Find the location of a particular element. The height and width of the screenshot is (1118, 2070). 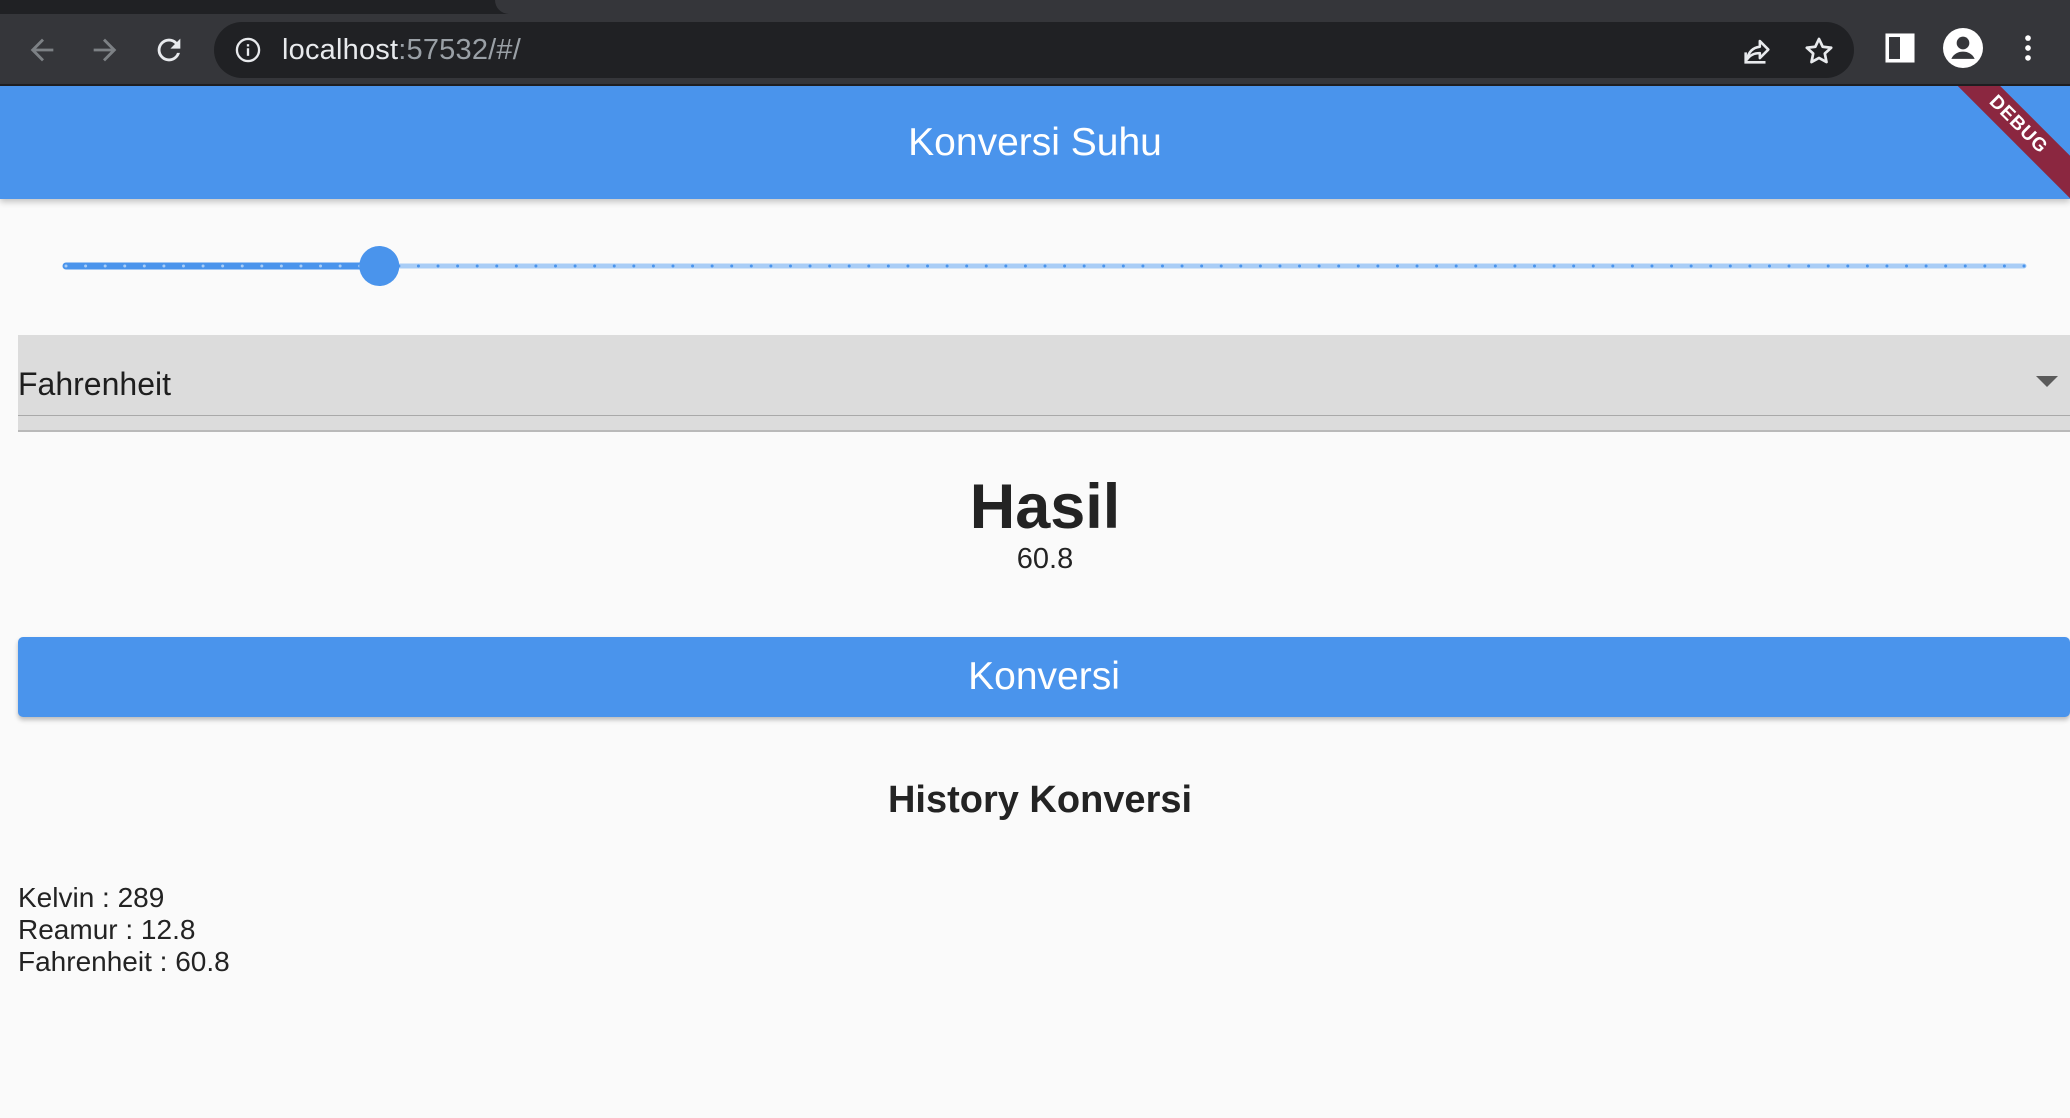

profile-button is located at coordinates (1963, 48).